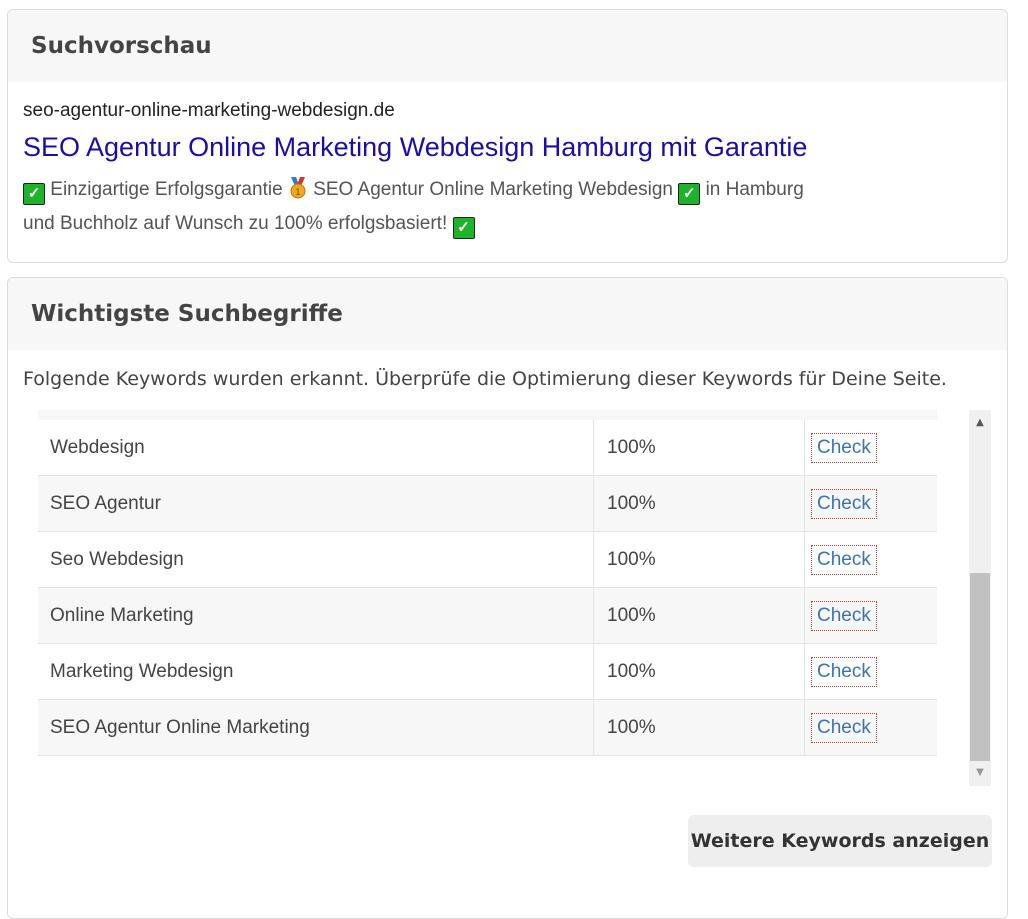 The height and width of the screenshot is (919, 1028). I want to click on table-row: SEO Agentur 100% Check, so click(487, 504).